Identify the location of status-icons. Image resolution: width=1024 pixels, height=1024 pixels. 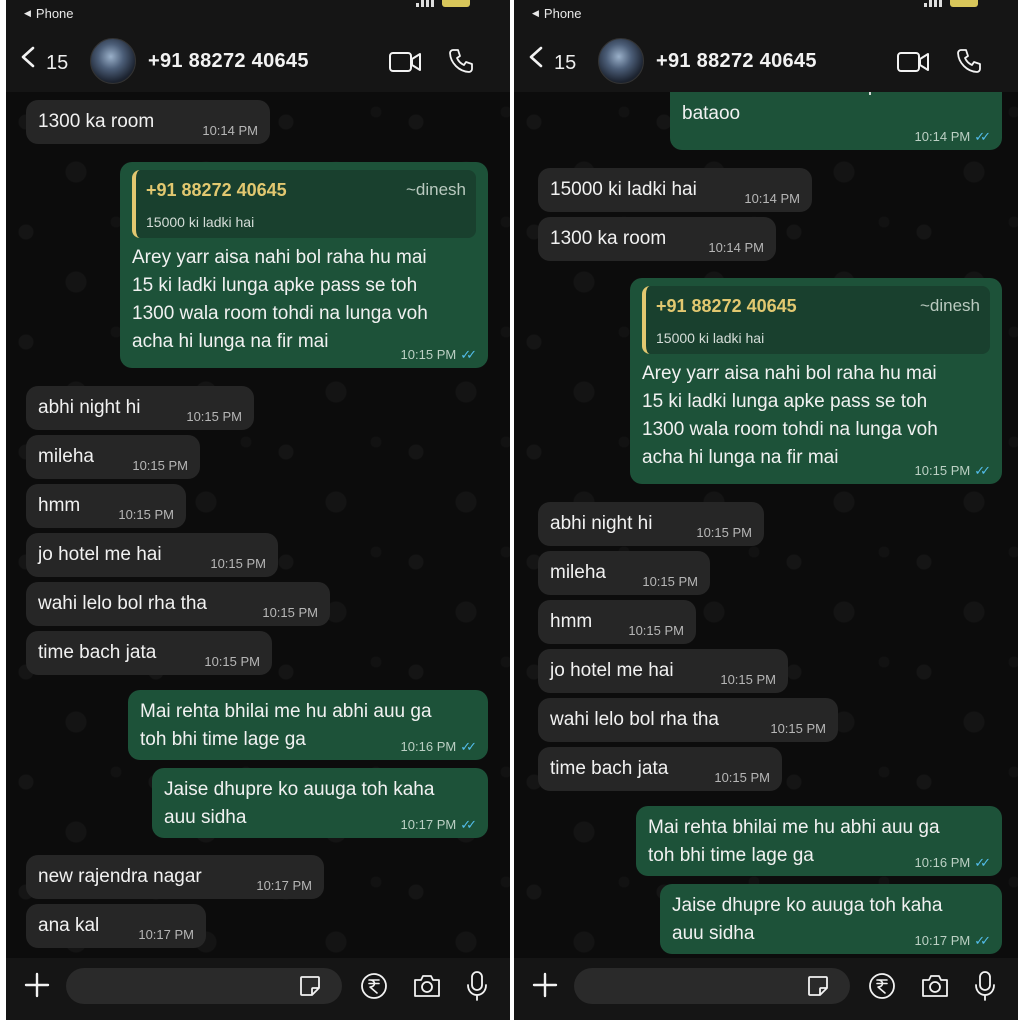
(443, 3).